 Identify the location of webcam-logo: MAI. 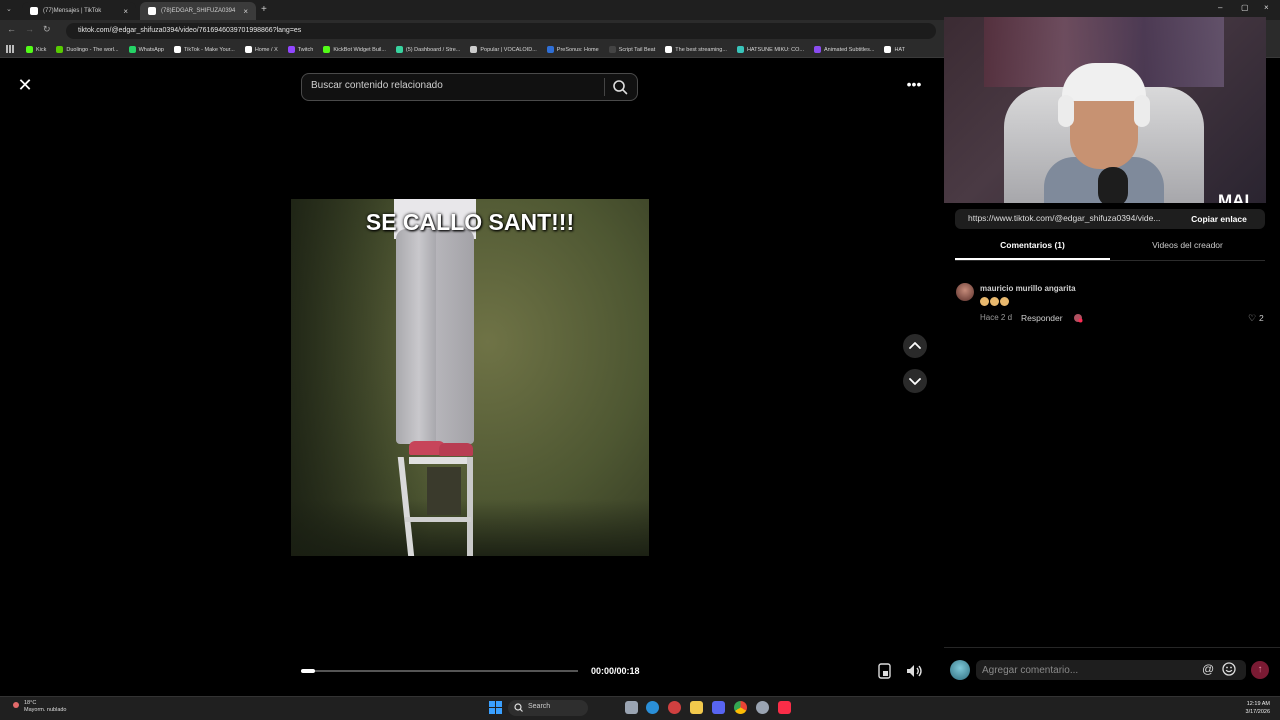
(1234, 197).